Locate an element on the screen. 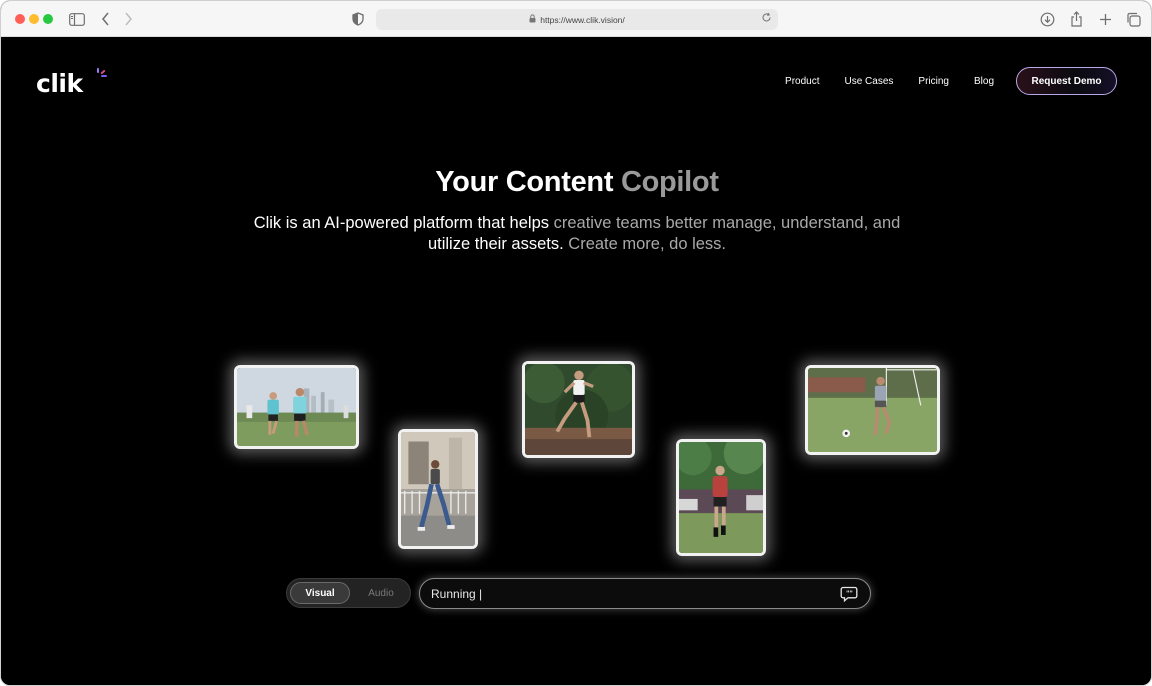 The image size is (1152, 686). nav-pricing-link: Pricing is located at coordinates (933, 81).